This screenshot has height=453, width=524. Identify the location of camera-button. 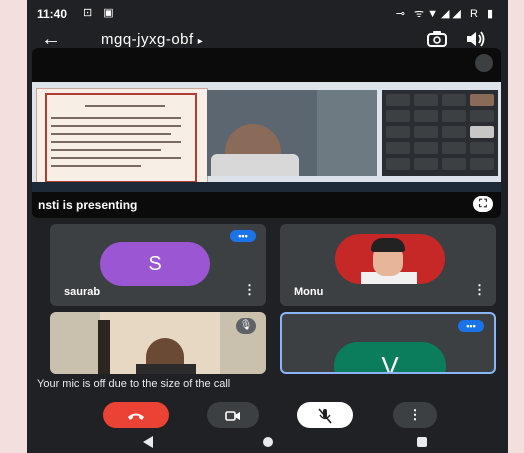
(233, 415).